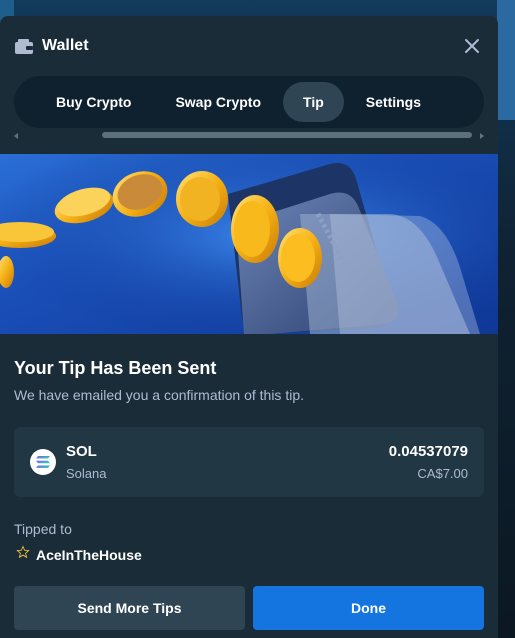 This screenshot has width=515, height=638. I want to click on tipped-username: AceInTheHouse, so click(89, 554).